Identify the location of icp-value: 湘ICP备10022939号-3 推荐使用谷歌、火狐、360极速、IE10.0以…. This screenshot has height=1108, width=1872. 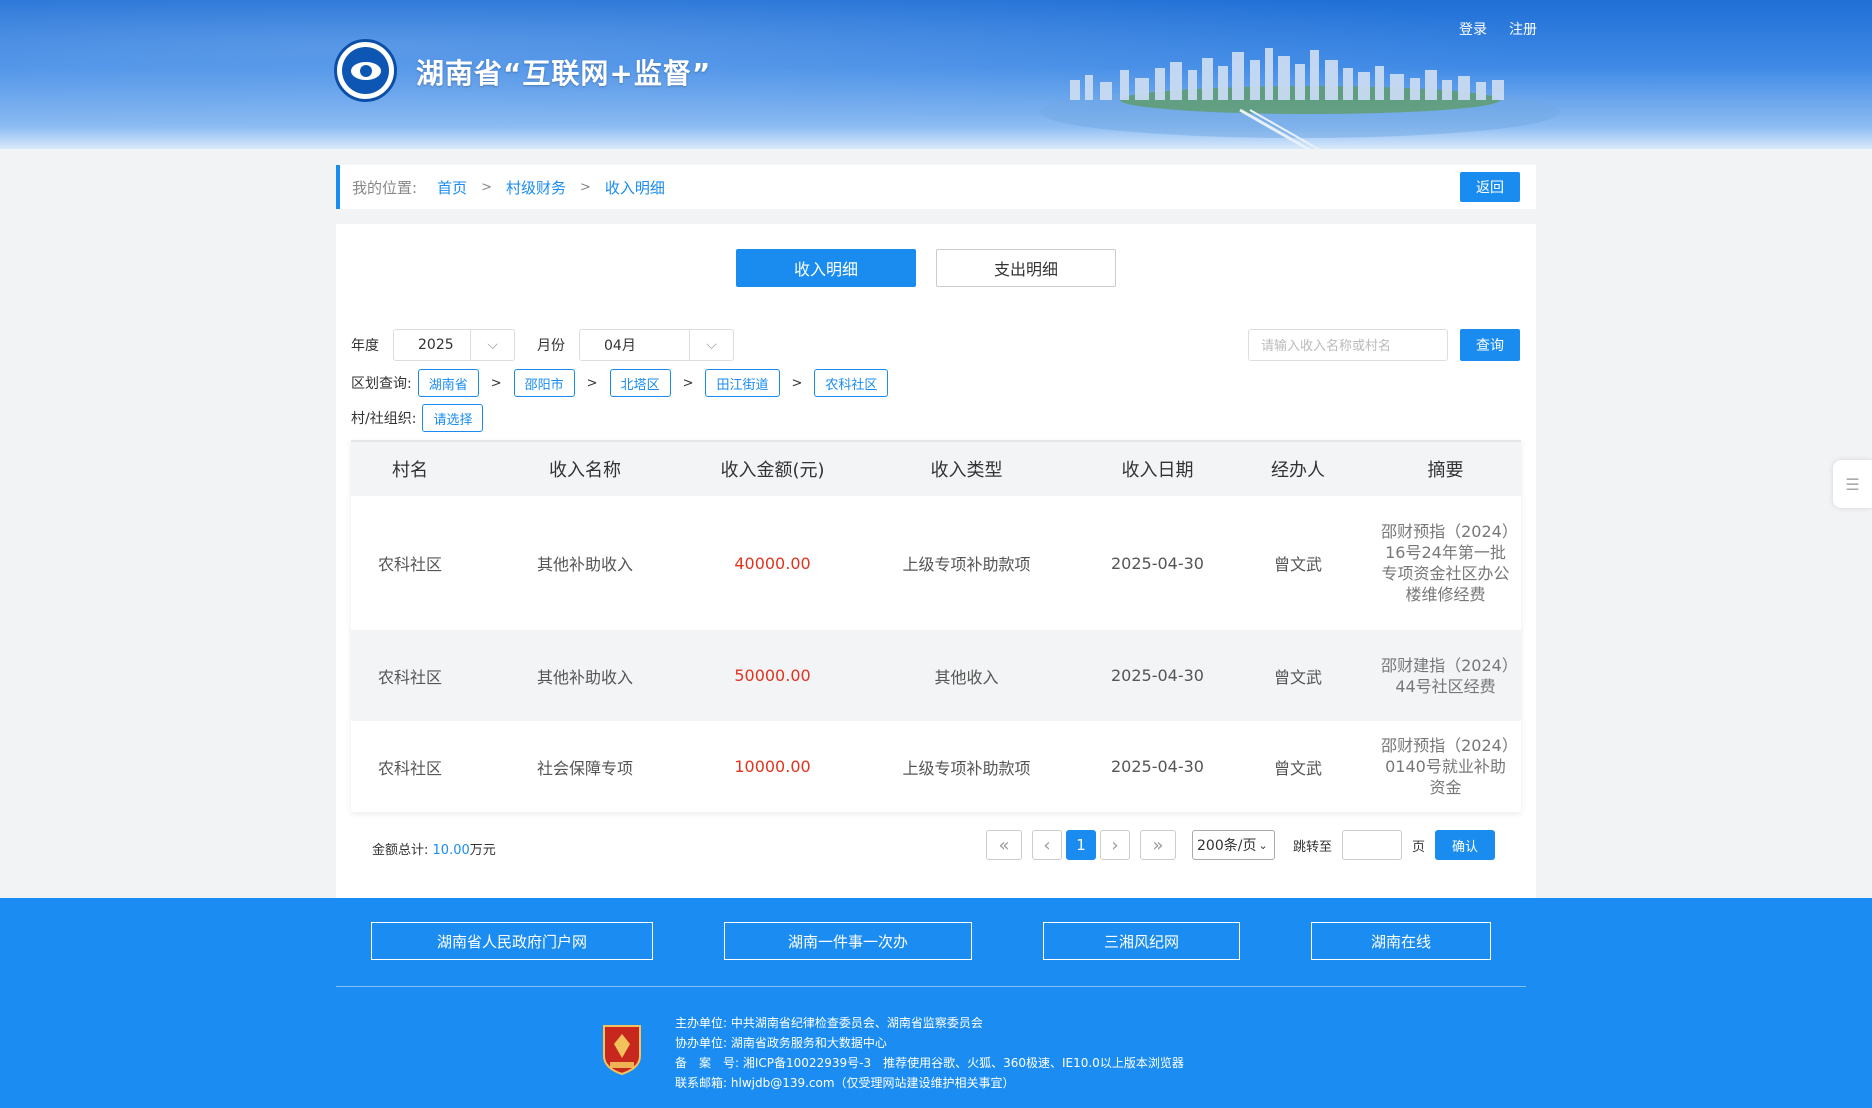
(963, 1063).